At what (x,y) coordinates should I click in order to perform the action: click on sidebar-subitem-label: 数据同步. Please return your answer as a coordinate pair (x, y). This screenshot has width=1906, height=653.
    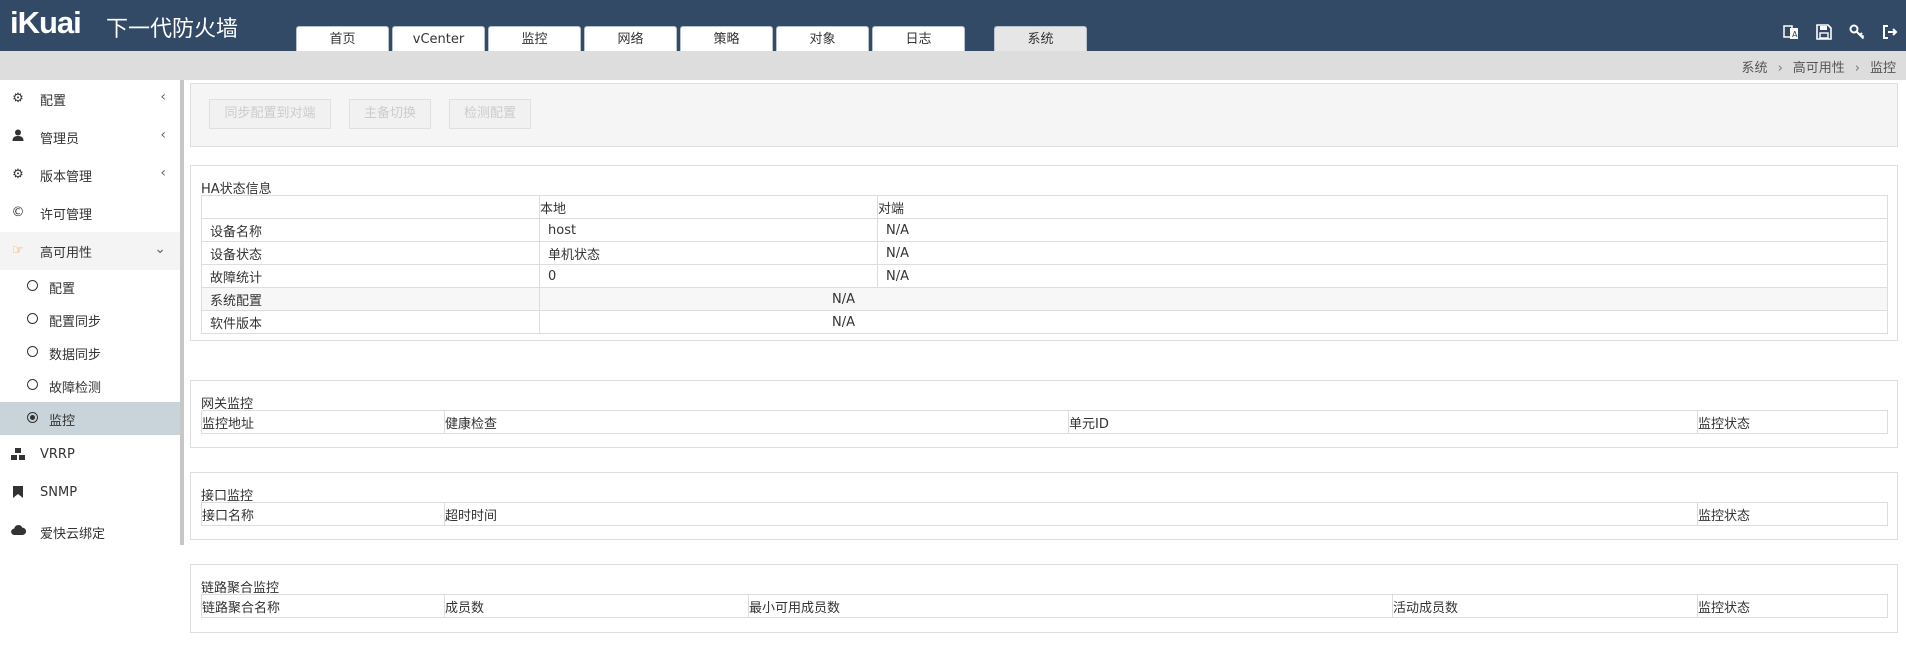
    Looking at the image, I should click on (75, 355).